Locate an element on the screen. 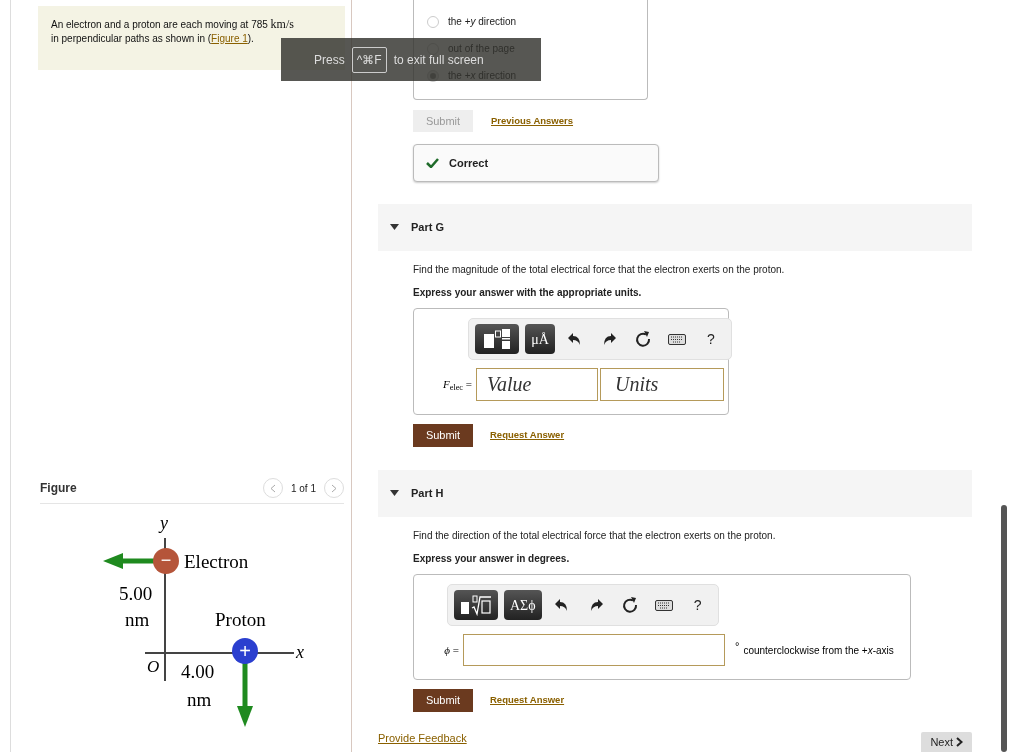  proton-label: Proton is located at coordinates (240, 619).